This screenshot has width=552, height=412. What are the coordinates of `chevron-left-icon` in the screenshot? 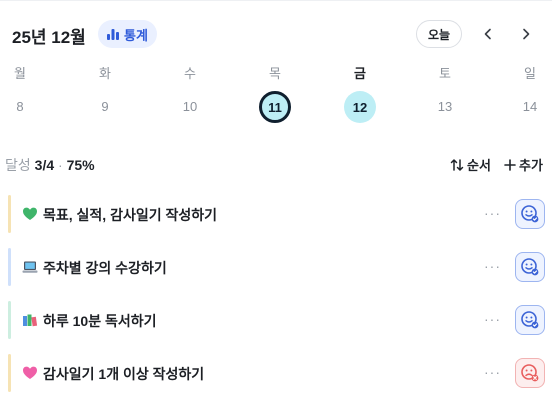 It's located at (488, 34).